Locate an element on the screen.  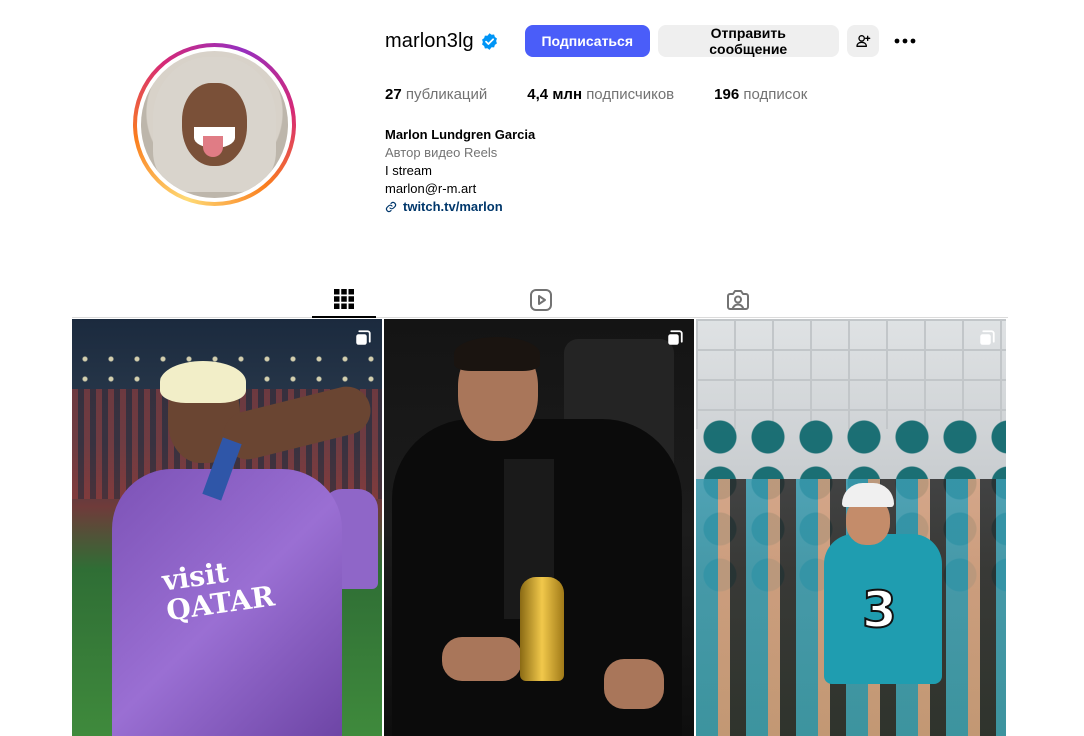
grid-icon is located at coordinates (344, 299).